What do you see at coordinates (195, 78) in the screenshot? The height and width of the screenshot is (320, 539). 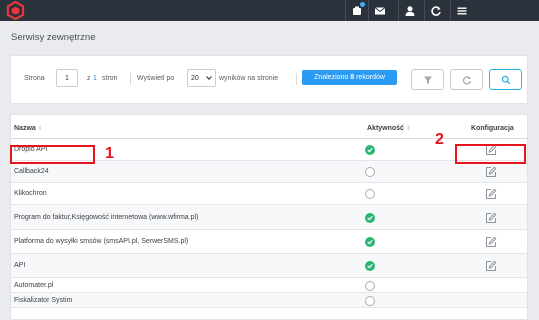 I see `per-page-value: 20` at bounding box center [195, 78].